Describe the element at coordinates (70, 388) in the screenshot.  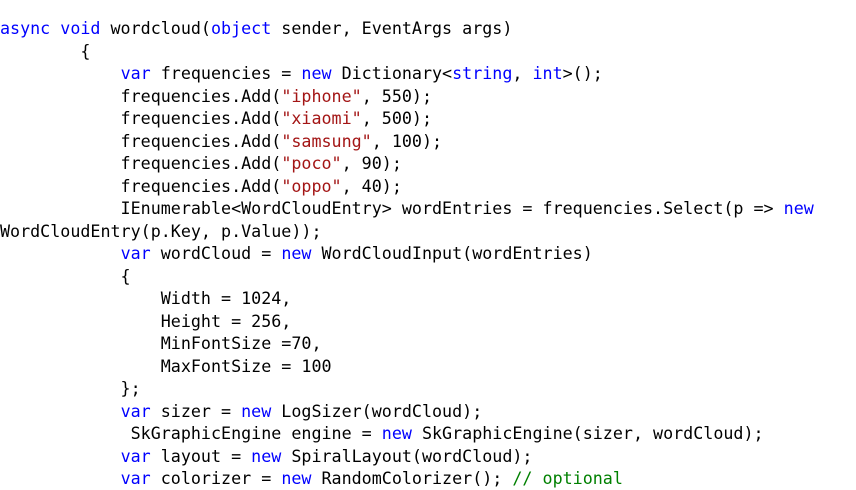
I see `code-text: };` at that location.